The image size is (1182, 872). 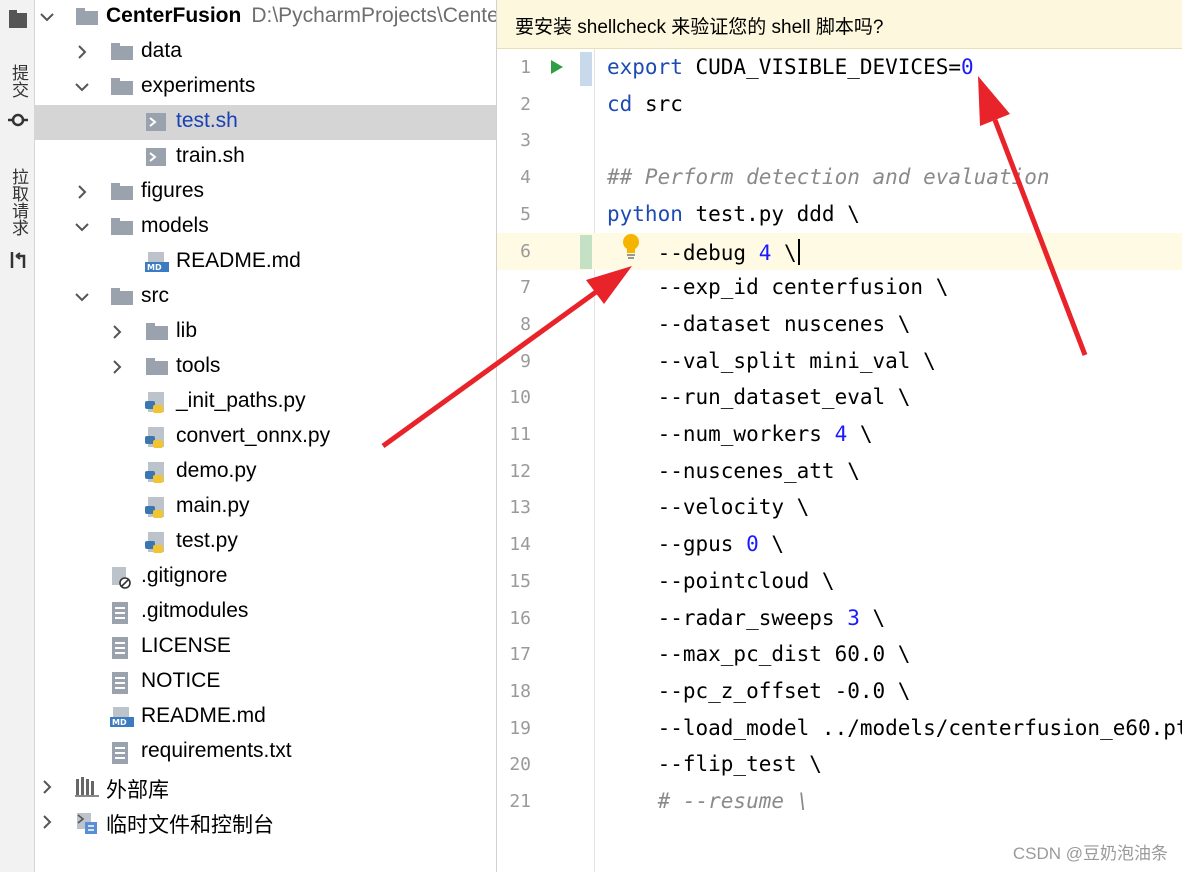 What do you see at coordinates (514, 287) in the screenshot?
I see `line-number: 7` at bounding box center [514, 287].